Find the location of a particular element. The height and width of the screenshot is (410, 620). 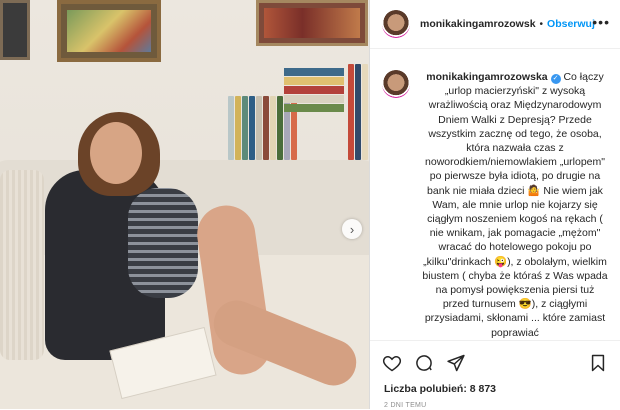

share-icon is located at coordinates (456, 363).